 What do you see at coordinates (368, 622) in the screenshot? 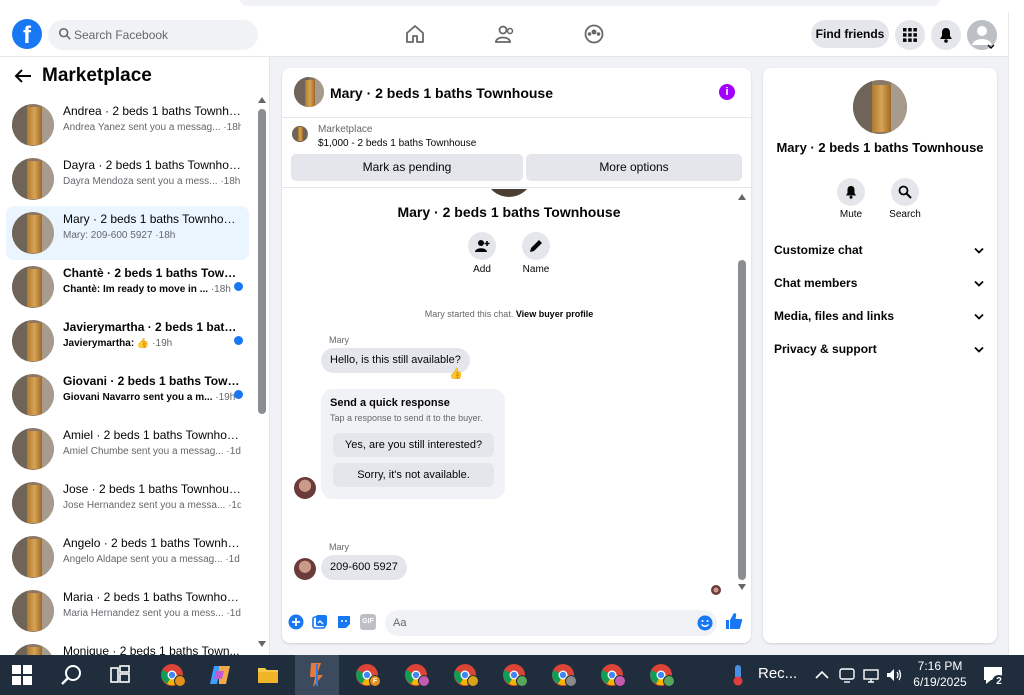
I see `gif-button: GIF` at bounding box center [368, 622].